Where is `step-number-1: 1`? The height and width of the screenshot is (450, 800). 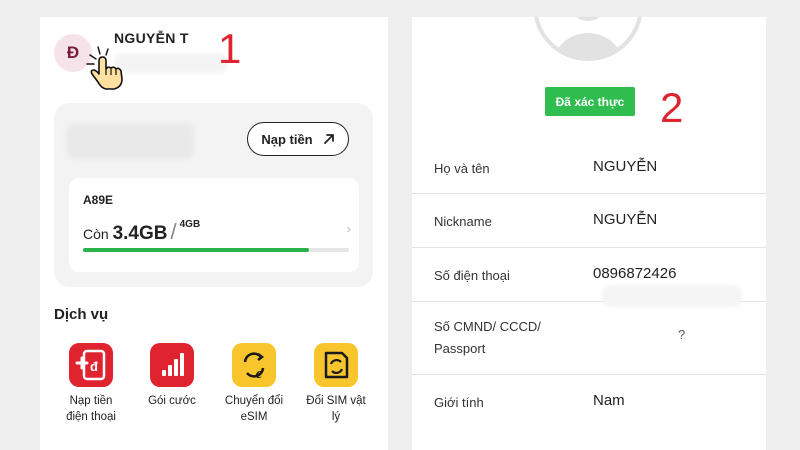 step-number-1: 1 is located at coordinates (230, 48).